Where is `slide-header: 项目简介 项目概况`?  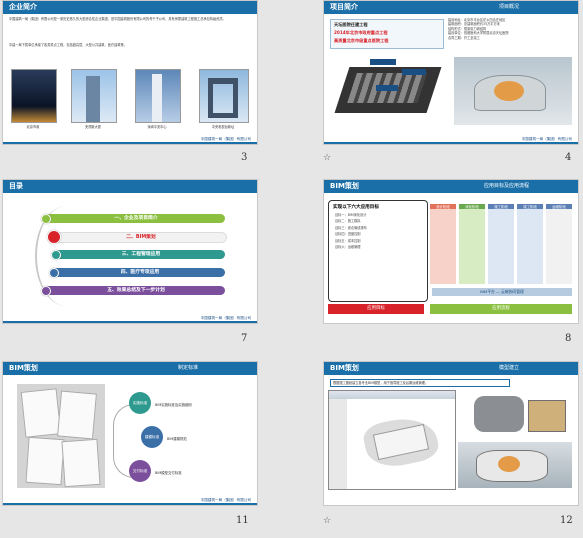 slide-header: 项目简介 项目概况 is located at coordinates (451, 7).